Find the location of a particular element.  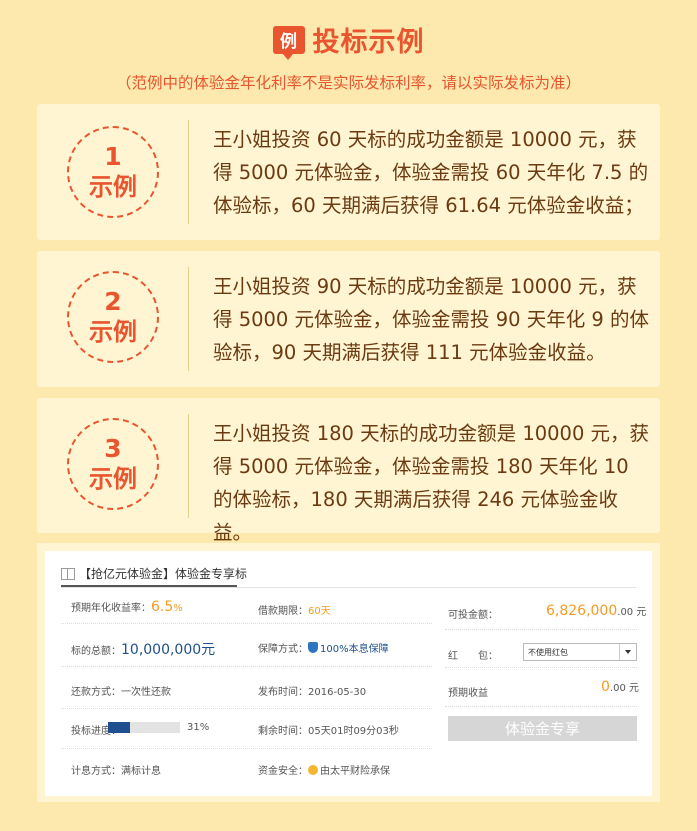

example-number: 2 is located at coordinates (113, 301).